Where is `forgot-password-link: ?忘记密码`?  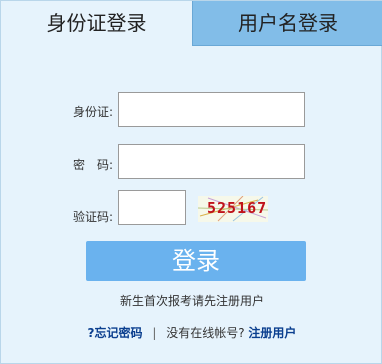
forgot-password-link: ?忘记密码 is located at coordinates (115, 333).